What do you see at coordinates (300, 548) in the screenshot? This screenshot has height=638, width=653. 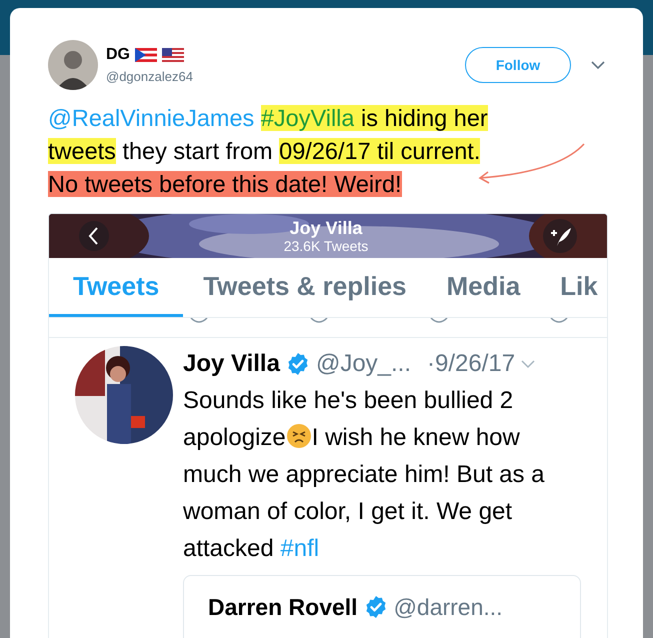 I see `hashtag-link: #nfl` at bounding box center [300, 548].